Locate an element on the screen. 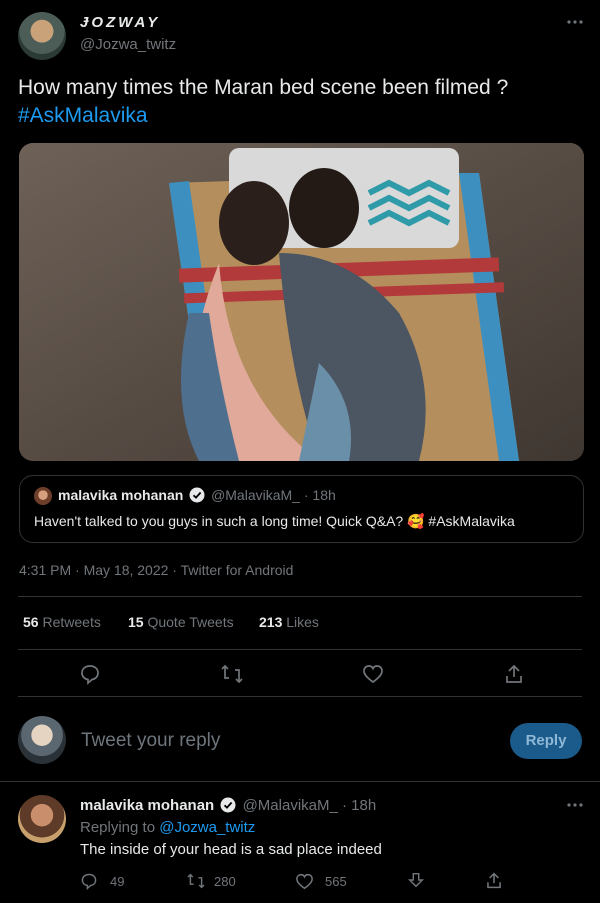 The width and height of the screenshot is (600, 903). current-user-avatar is located at coordinates (42, 740).